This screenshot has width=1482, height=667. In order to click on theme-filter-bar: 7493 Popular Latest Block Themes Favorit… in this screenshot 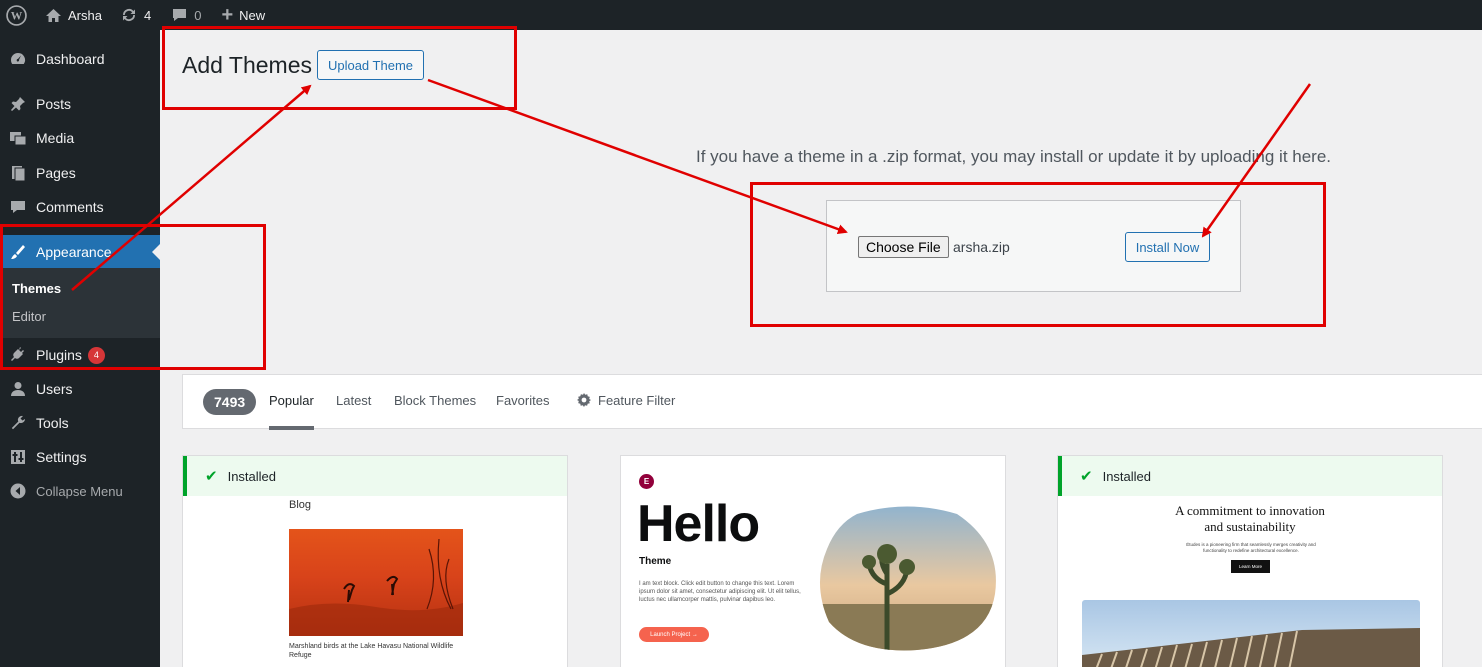, I will do `click(832, 402)`.